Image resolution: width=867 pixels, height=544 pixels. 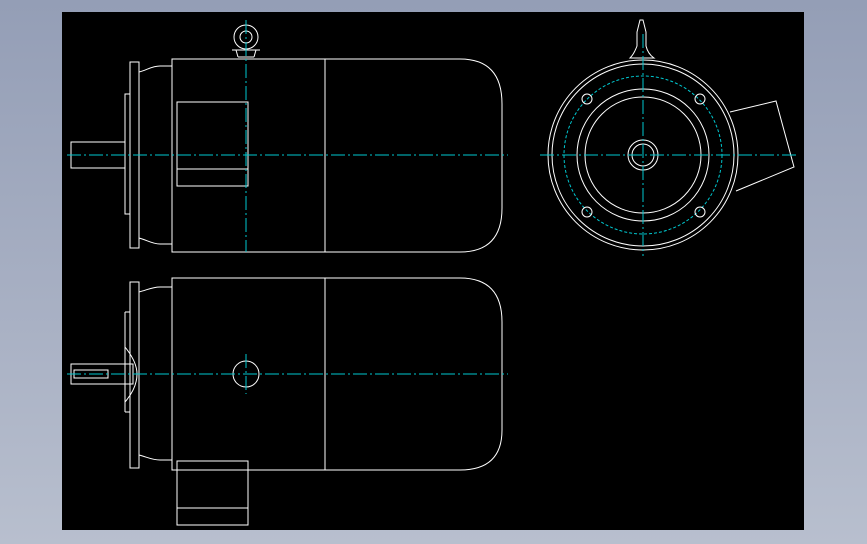 I want to click on top-fitting, so click(x=642, y=39).